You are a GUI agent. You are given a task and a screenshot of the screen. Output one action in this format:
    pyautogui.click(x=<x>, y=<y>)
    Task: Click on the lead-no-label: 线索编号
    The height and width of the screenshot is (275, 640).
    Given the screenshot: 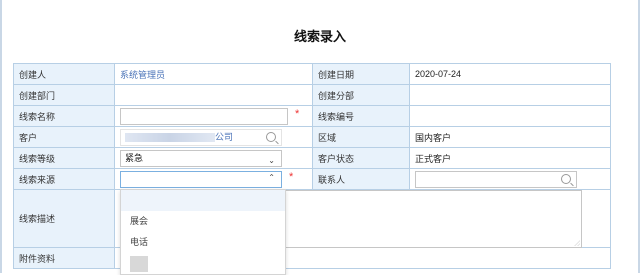 What is the action you would take?
    pyautogui.click(x=361, y=116)
    